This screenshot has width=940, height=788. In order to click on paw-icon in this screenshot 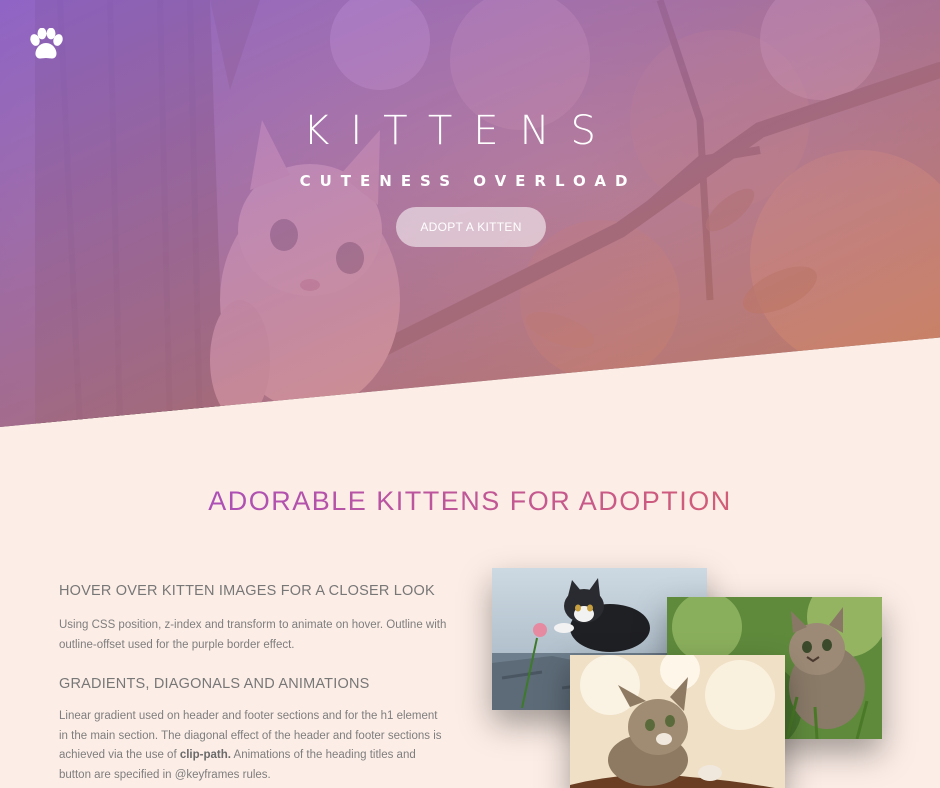, I will do `click(46, 44)`.